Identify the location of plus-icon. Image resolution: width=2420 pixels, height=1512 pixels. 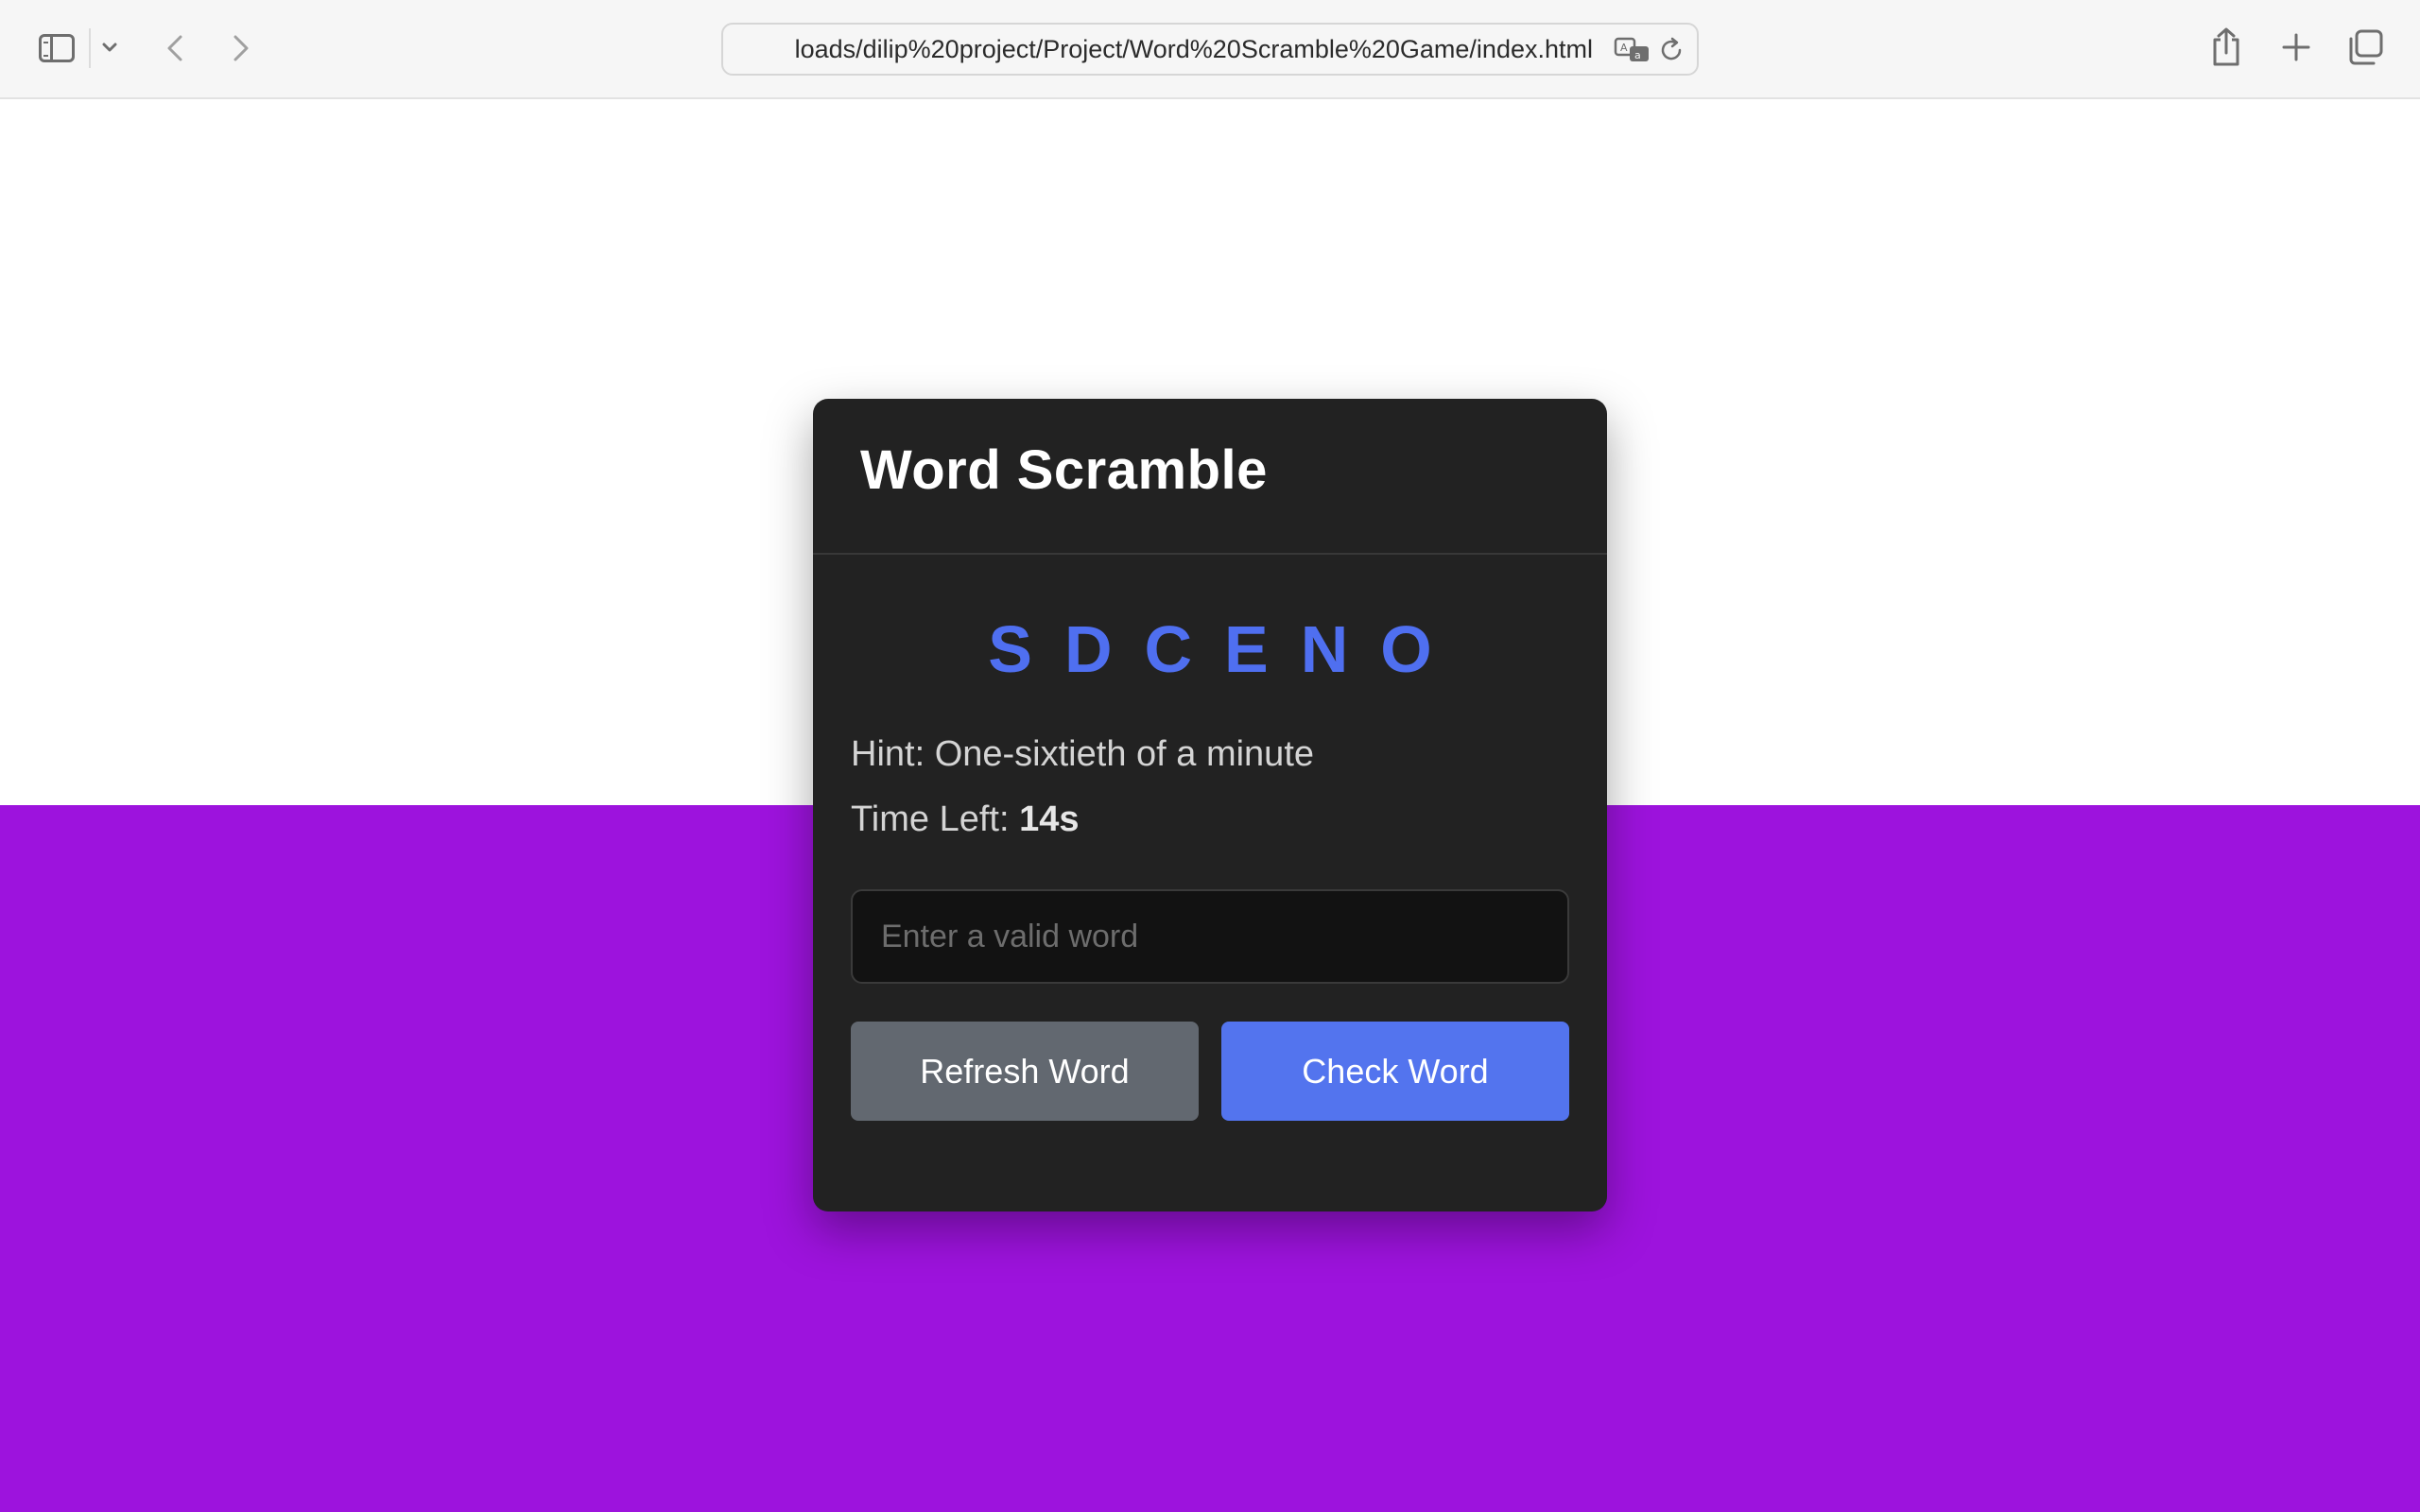
(2296, 47).